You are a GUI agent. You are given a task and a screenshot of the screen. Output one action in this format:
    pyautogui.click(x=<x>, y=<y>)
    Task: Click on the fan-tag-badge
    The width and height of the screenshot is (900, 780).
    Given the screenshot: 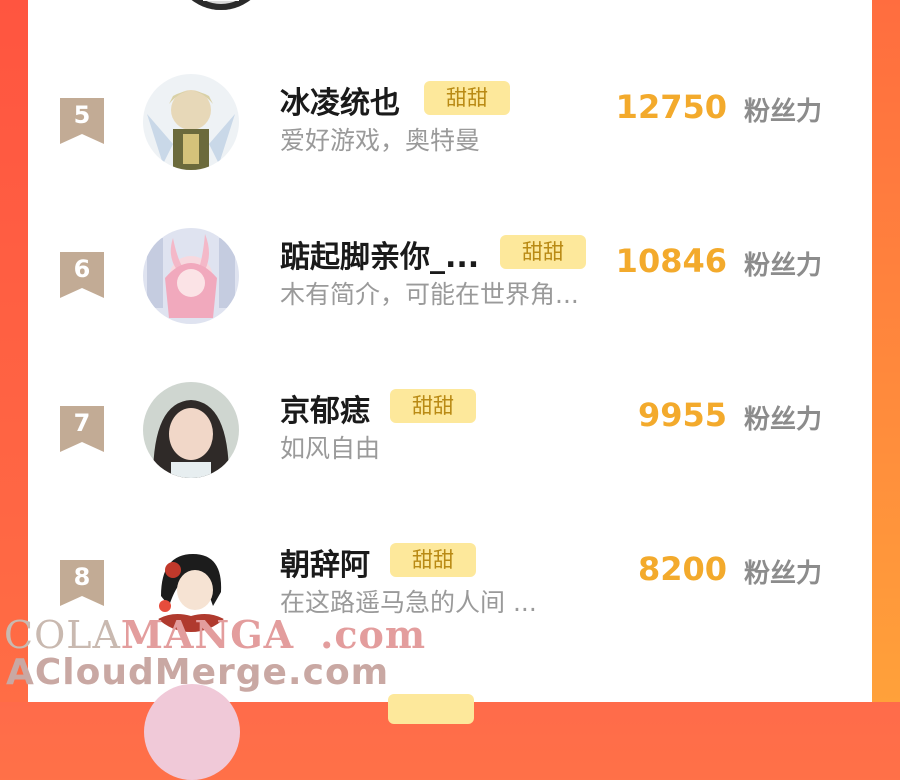 What is the action you would take?
    pyautogui.click(x=431, y=709)
    